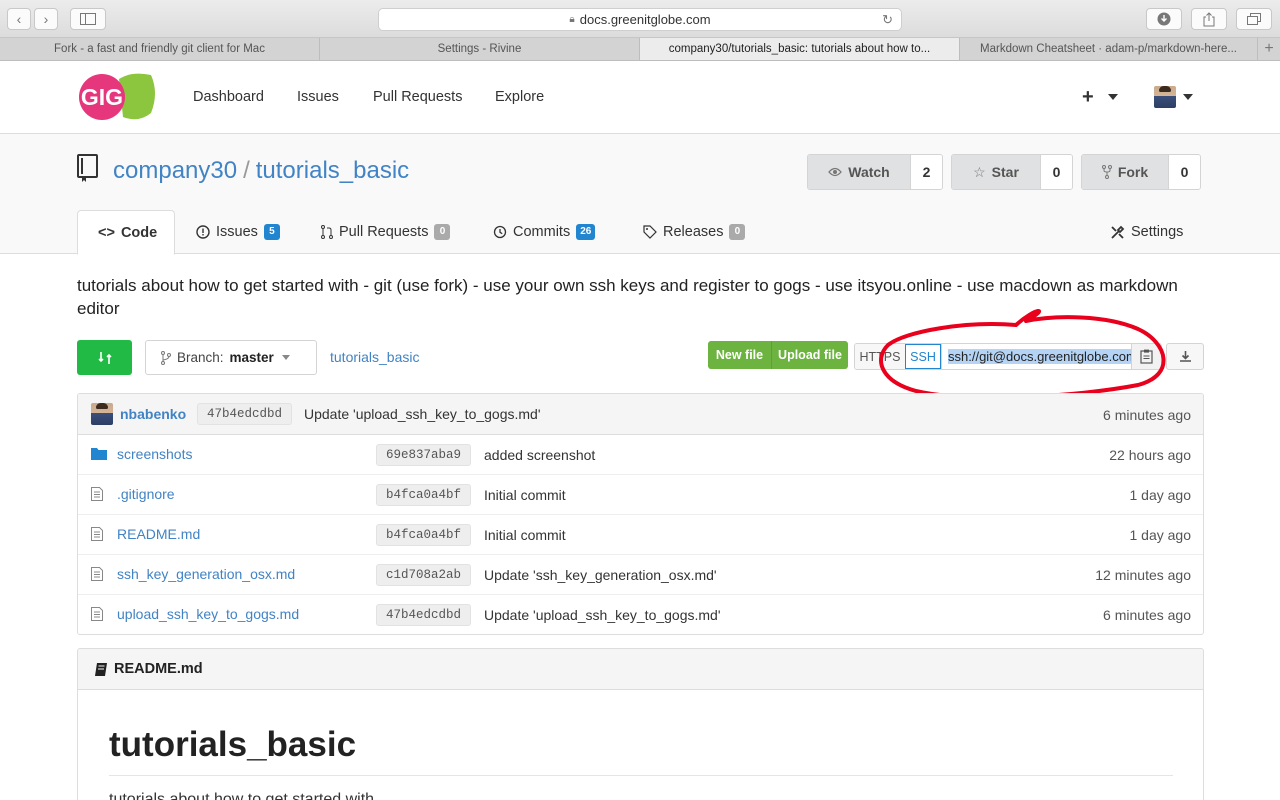 This screenshot has height=800, width=1280. Describe the element at coordinates (1125, 172) in the screenshot. I see `fork-button: Fork` at that location.